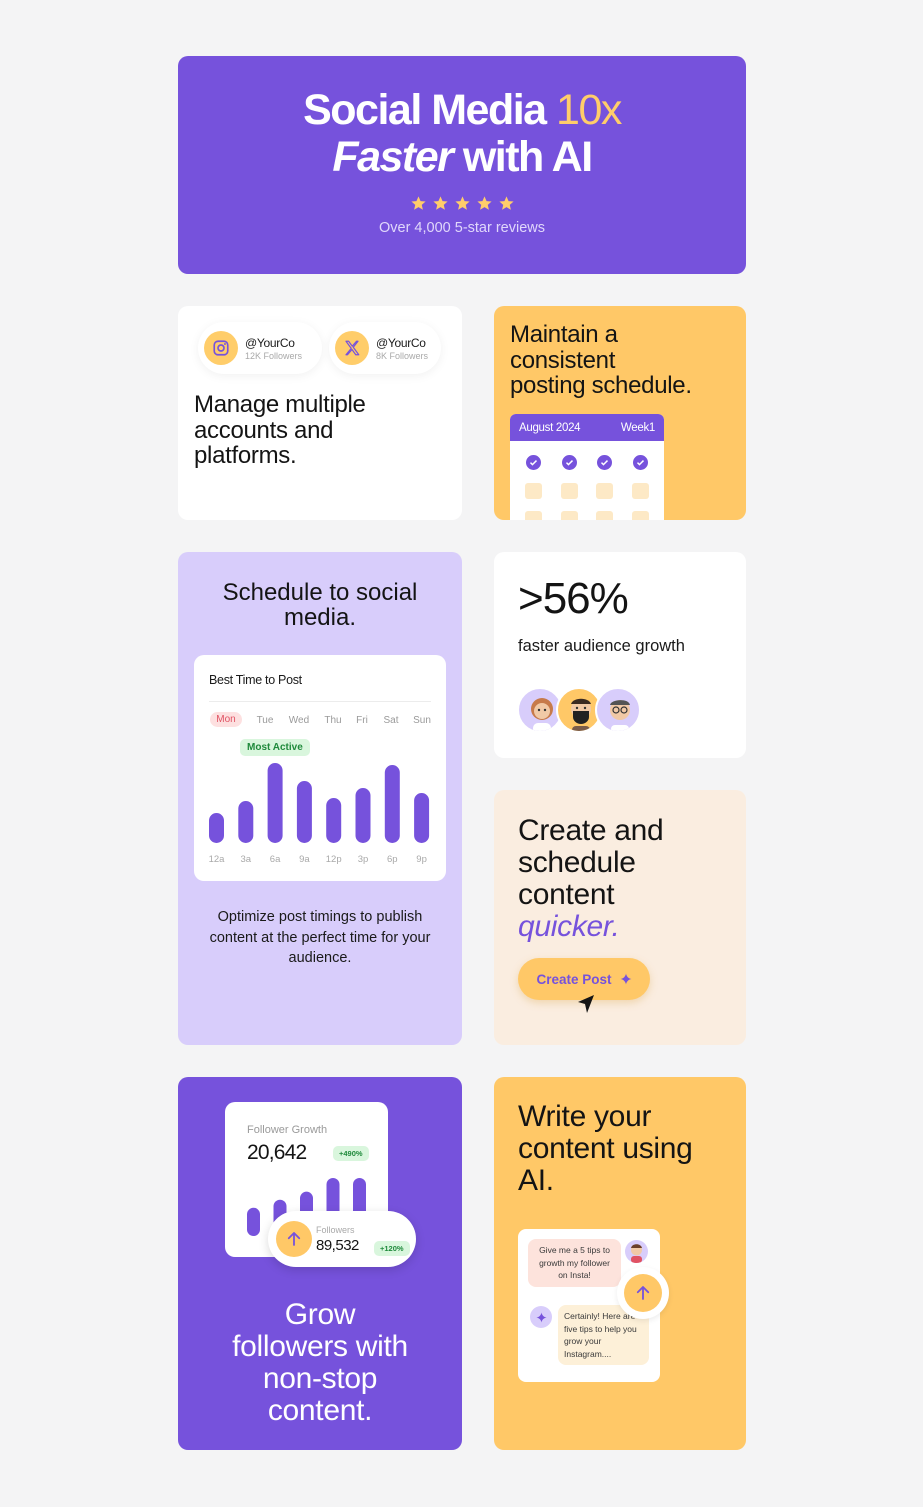 The height and width of the screenshot is (1507, 923). Describe the element at coordinates (304, 859) in the screenshot. I see `x-tick-label: 9a` at that location.